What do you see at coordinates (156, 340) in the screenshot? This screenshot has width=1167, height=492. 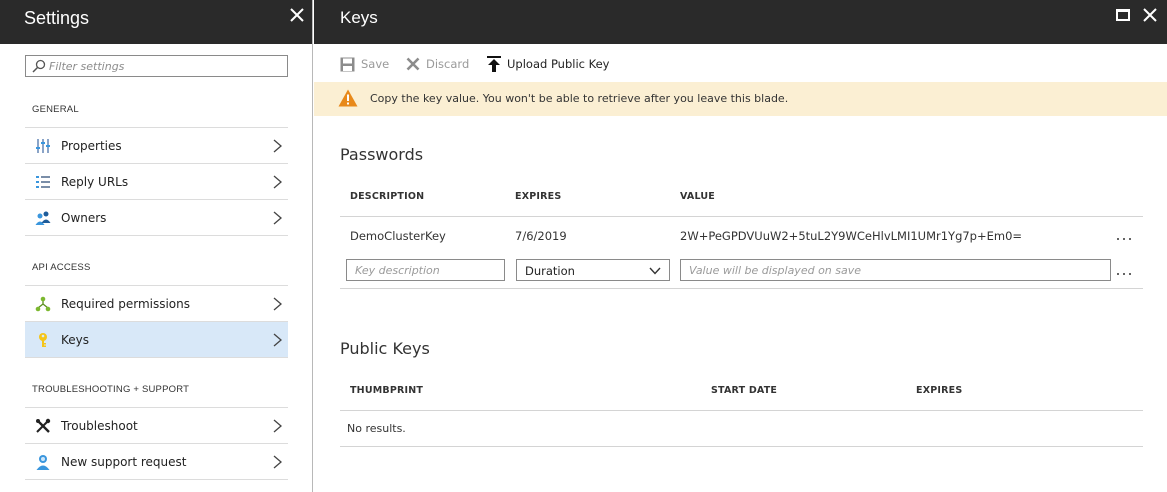 I see `sidebar-item-keys: Keys` at bounding box center [156, 340].